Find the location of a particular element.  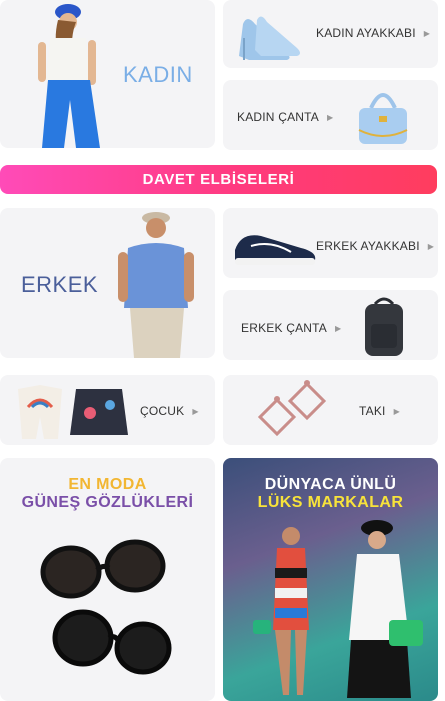

kadin-canta-label: KADIN ÇANTA ▶ is located at coordinates (285, 117).